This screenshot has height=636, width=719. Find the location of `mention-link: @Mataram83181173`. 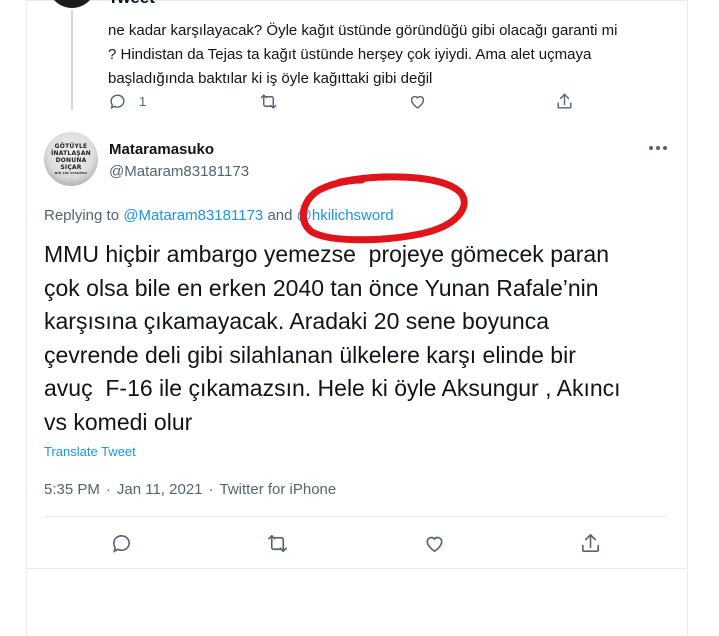

mention-link: @Mataram83181173 is located at coordinates (193, 215).